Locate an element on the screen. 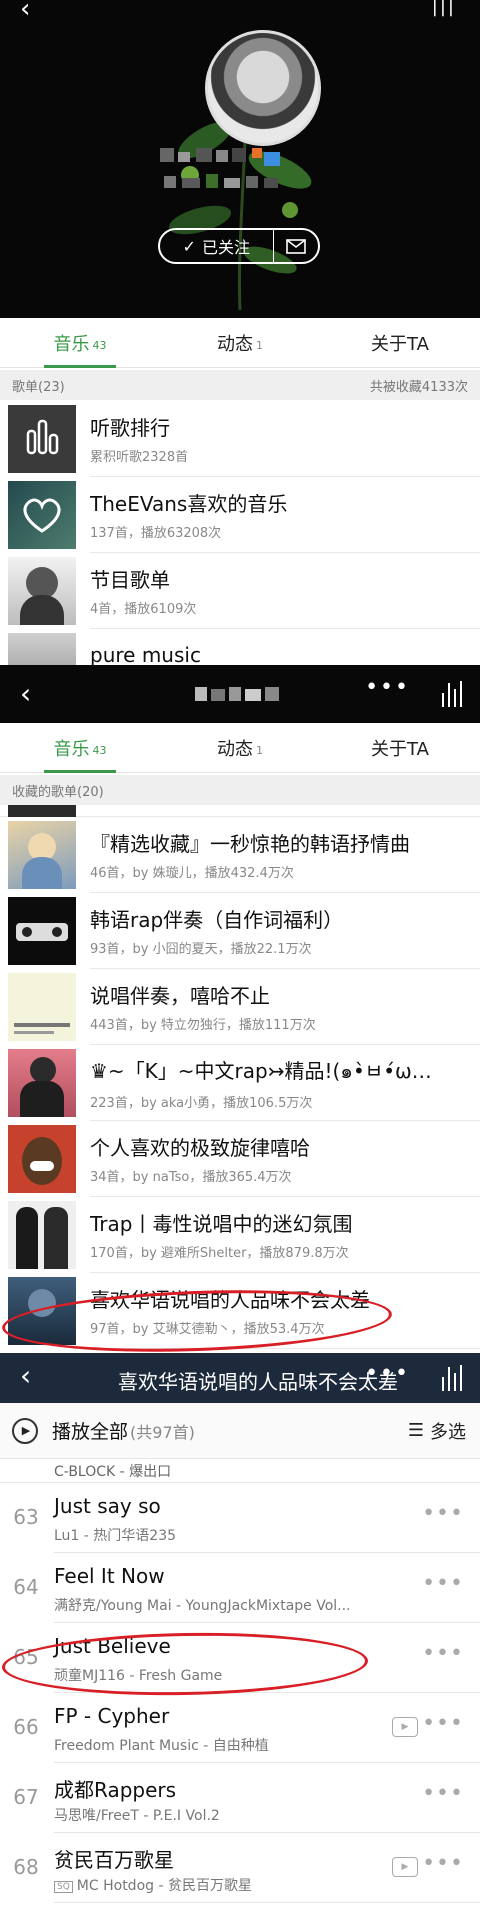  song-row: 67 成都Rappers 马思唯/FreeT - P.E.I Vol.2 ••• is located at coordinates (240, 1798).